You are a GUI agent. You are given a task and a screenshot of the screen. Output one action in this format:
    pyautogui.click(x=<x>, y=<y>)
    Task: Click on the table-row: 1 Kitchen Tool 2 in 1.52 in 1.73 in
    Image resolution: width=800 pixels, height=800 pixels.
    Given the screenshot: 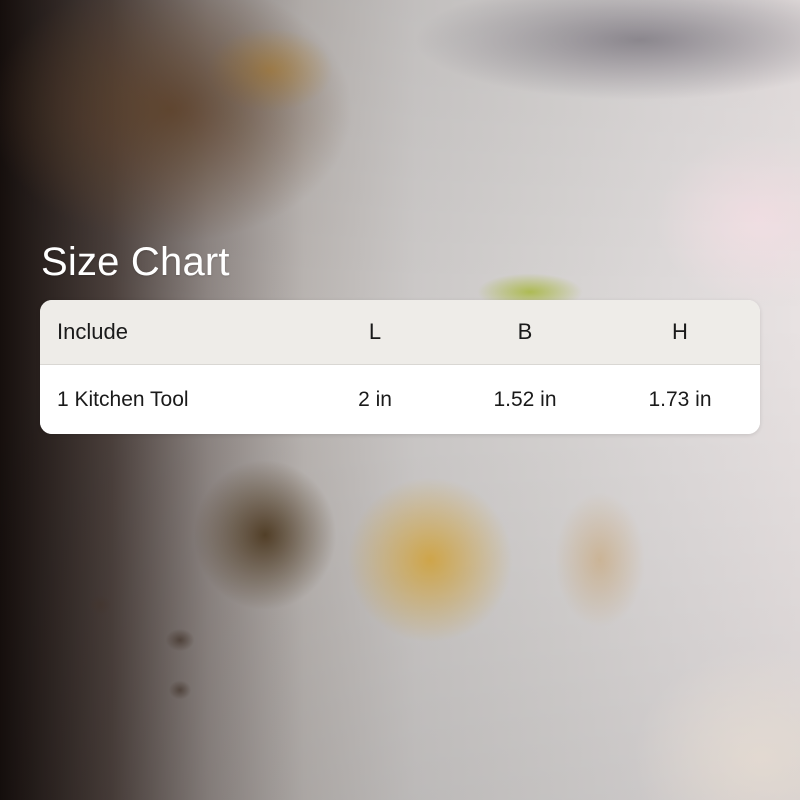 What is the action you would take?
    pyautogui.click(x=400, y=399)
    